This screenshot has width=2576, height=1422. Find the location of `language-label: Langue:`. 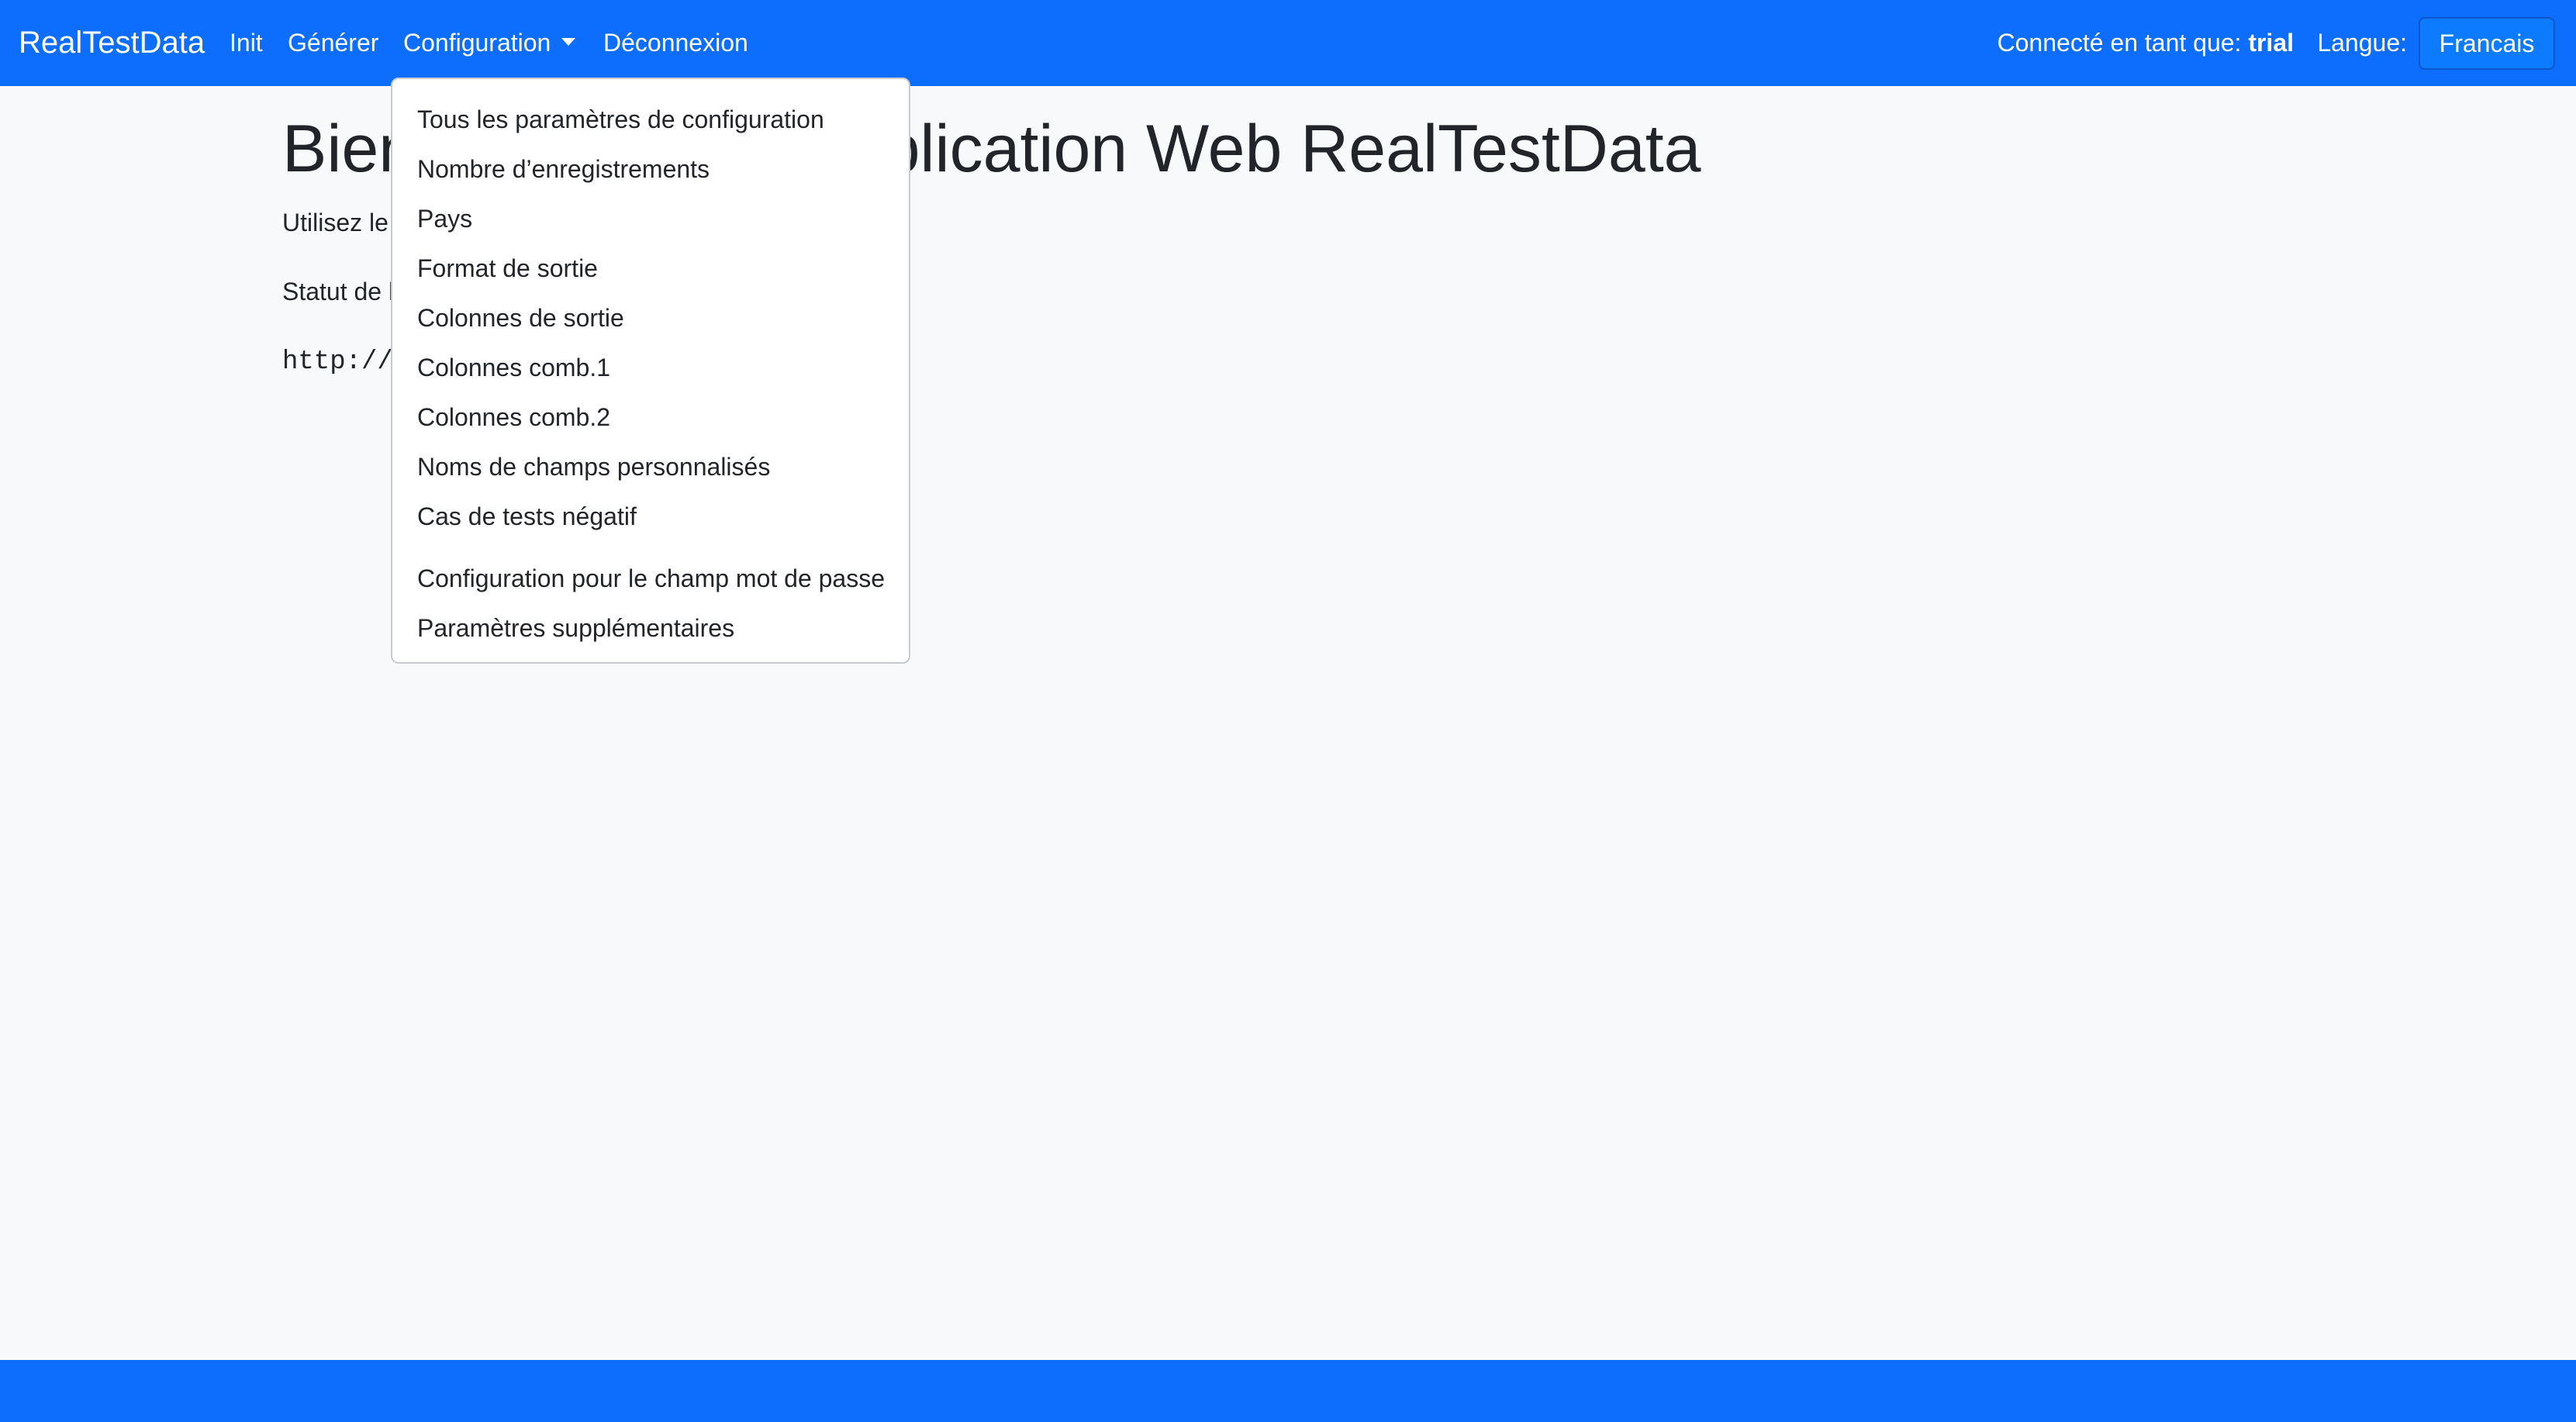

language-label: Langue: is located at coordinates (2362, 43).